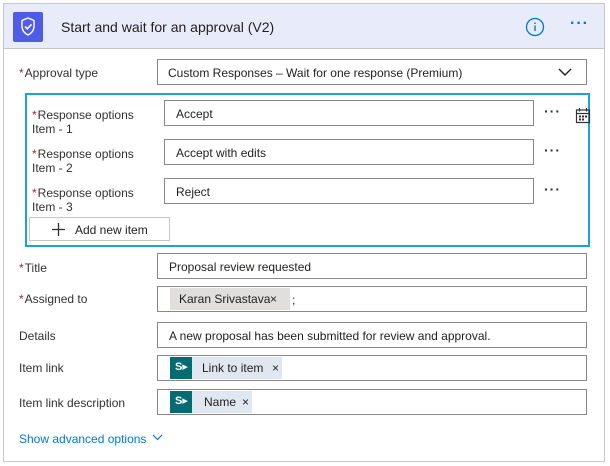 The height and width of the screenshot is (466, 610). Describe the element at coordinates (168, 27) in the screenshot. I see `action-title: Start and wait for an approval (V2)` at that location.